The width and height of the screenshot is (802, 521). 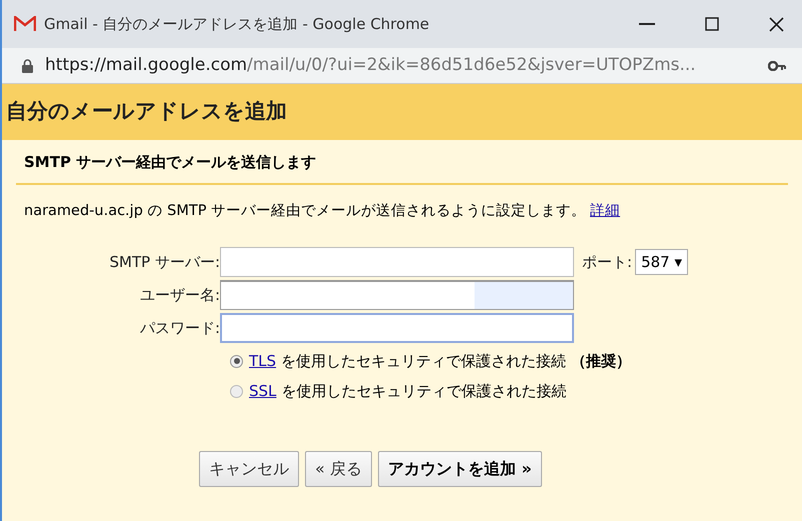 I want to click on maximize-icon, so click(x=712, y=24).